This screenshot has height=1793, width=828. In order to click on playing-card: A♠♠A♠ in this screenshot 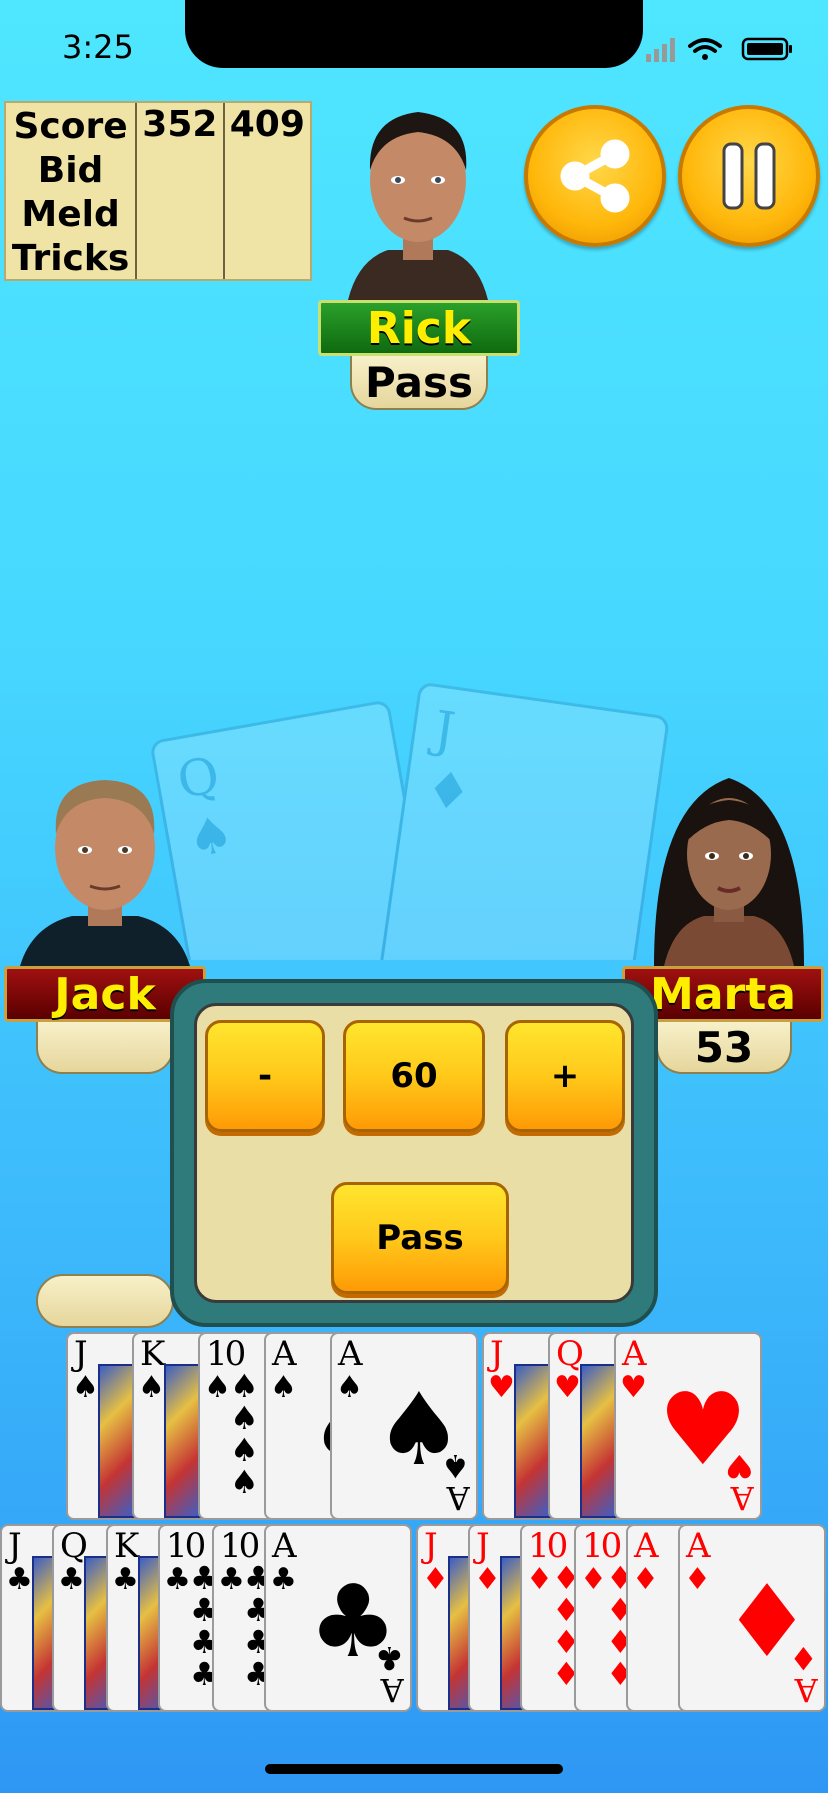, I will do `click(404, 1426)`.